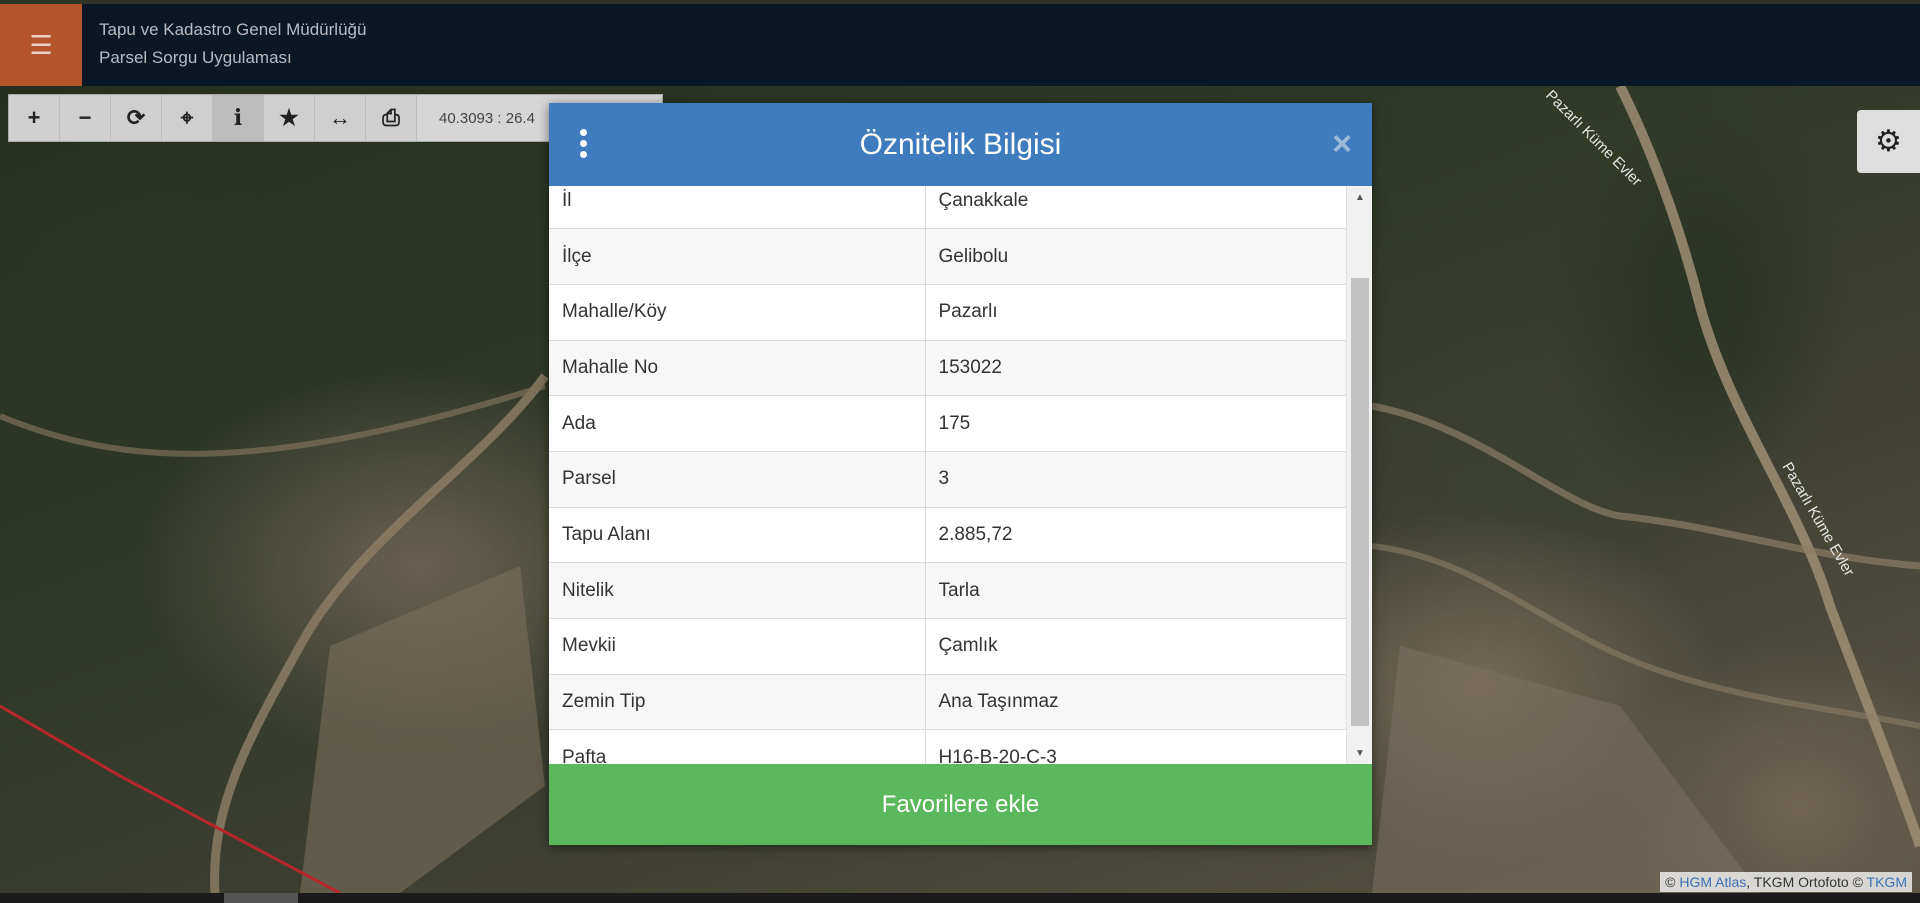  I want to click on zoom-in-icon: +, so click(34, 117).